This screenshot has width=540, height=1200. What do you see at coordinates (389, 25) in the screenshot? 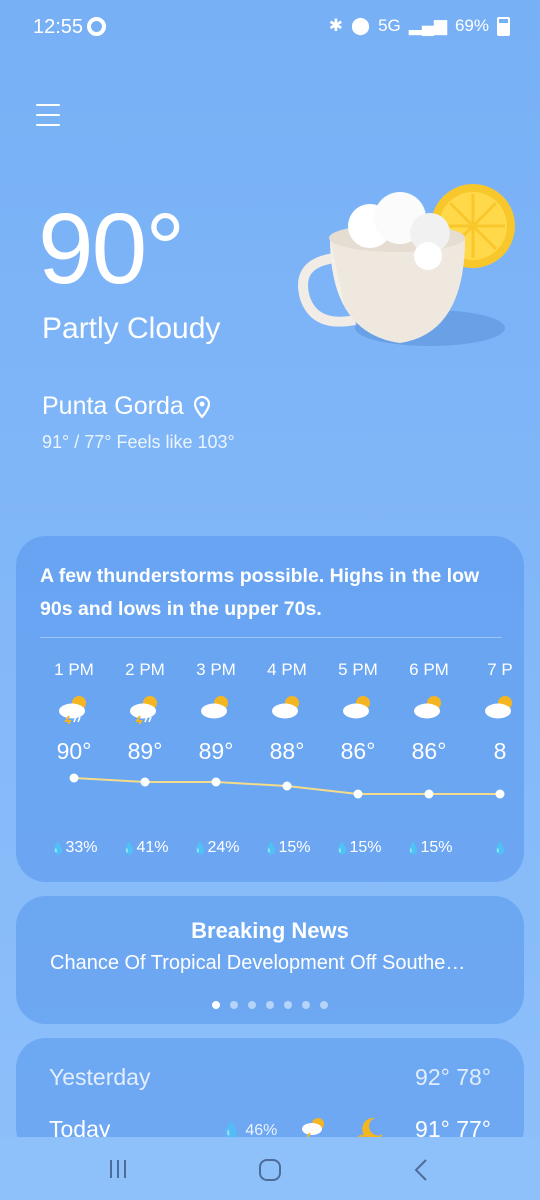
I see `network-label: 5G` at bounding box center [389, 25].